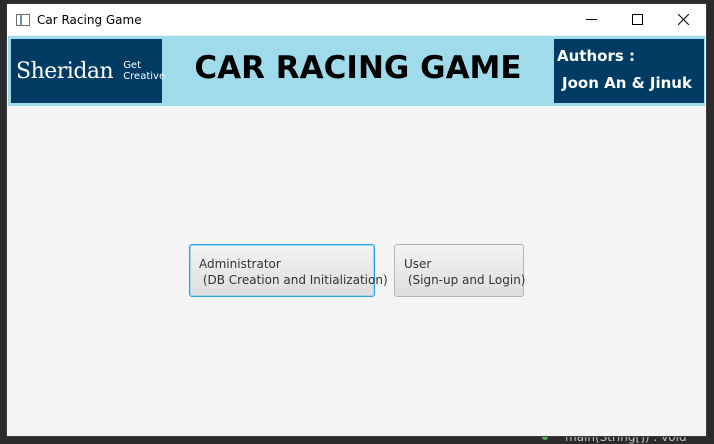 Image resolution: width=714 pixels, height=444 pixels. What do you see at coordinates (358, 68) in the screenshot?
I see `page-title: CAR RACING GAME` at bounding box center [358, 68].